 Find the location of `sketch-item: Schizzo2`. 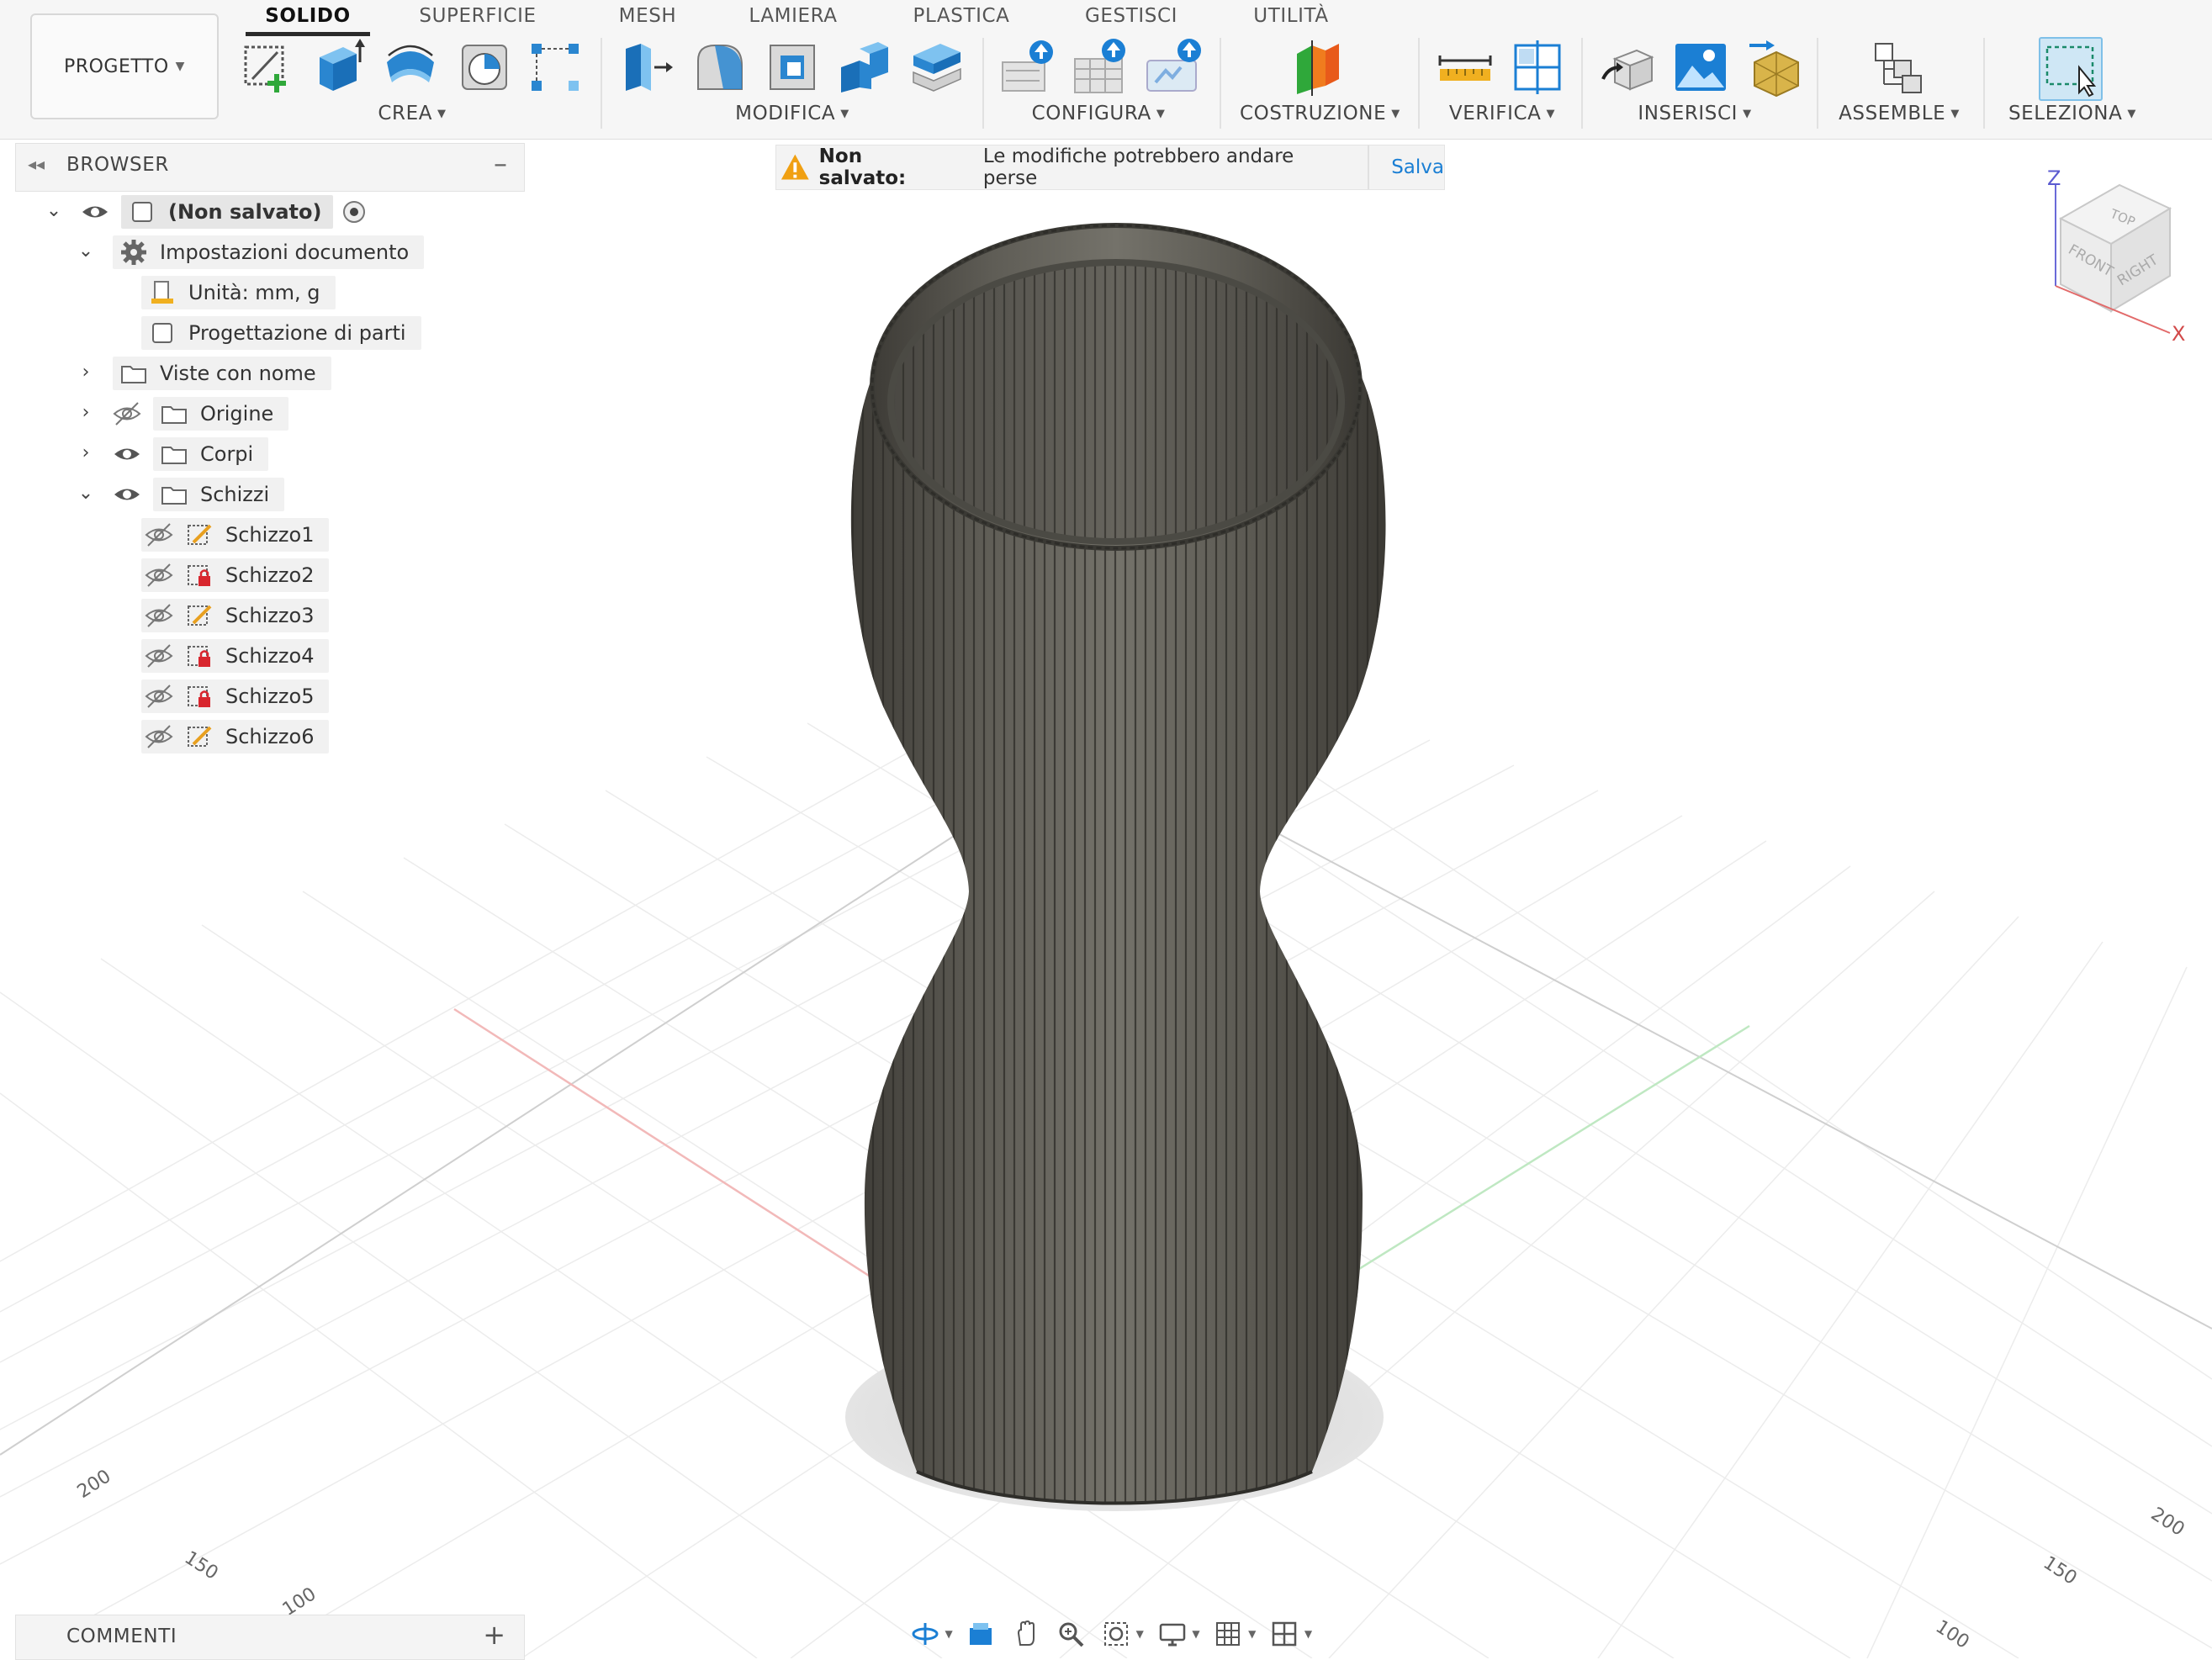

sketch-item: Schizzo2 is located at coordinates (235, 575).